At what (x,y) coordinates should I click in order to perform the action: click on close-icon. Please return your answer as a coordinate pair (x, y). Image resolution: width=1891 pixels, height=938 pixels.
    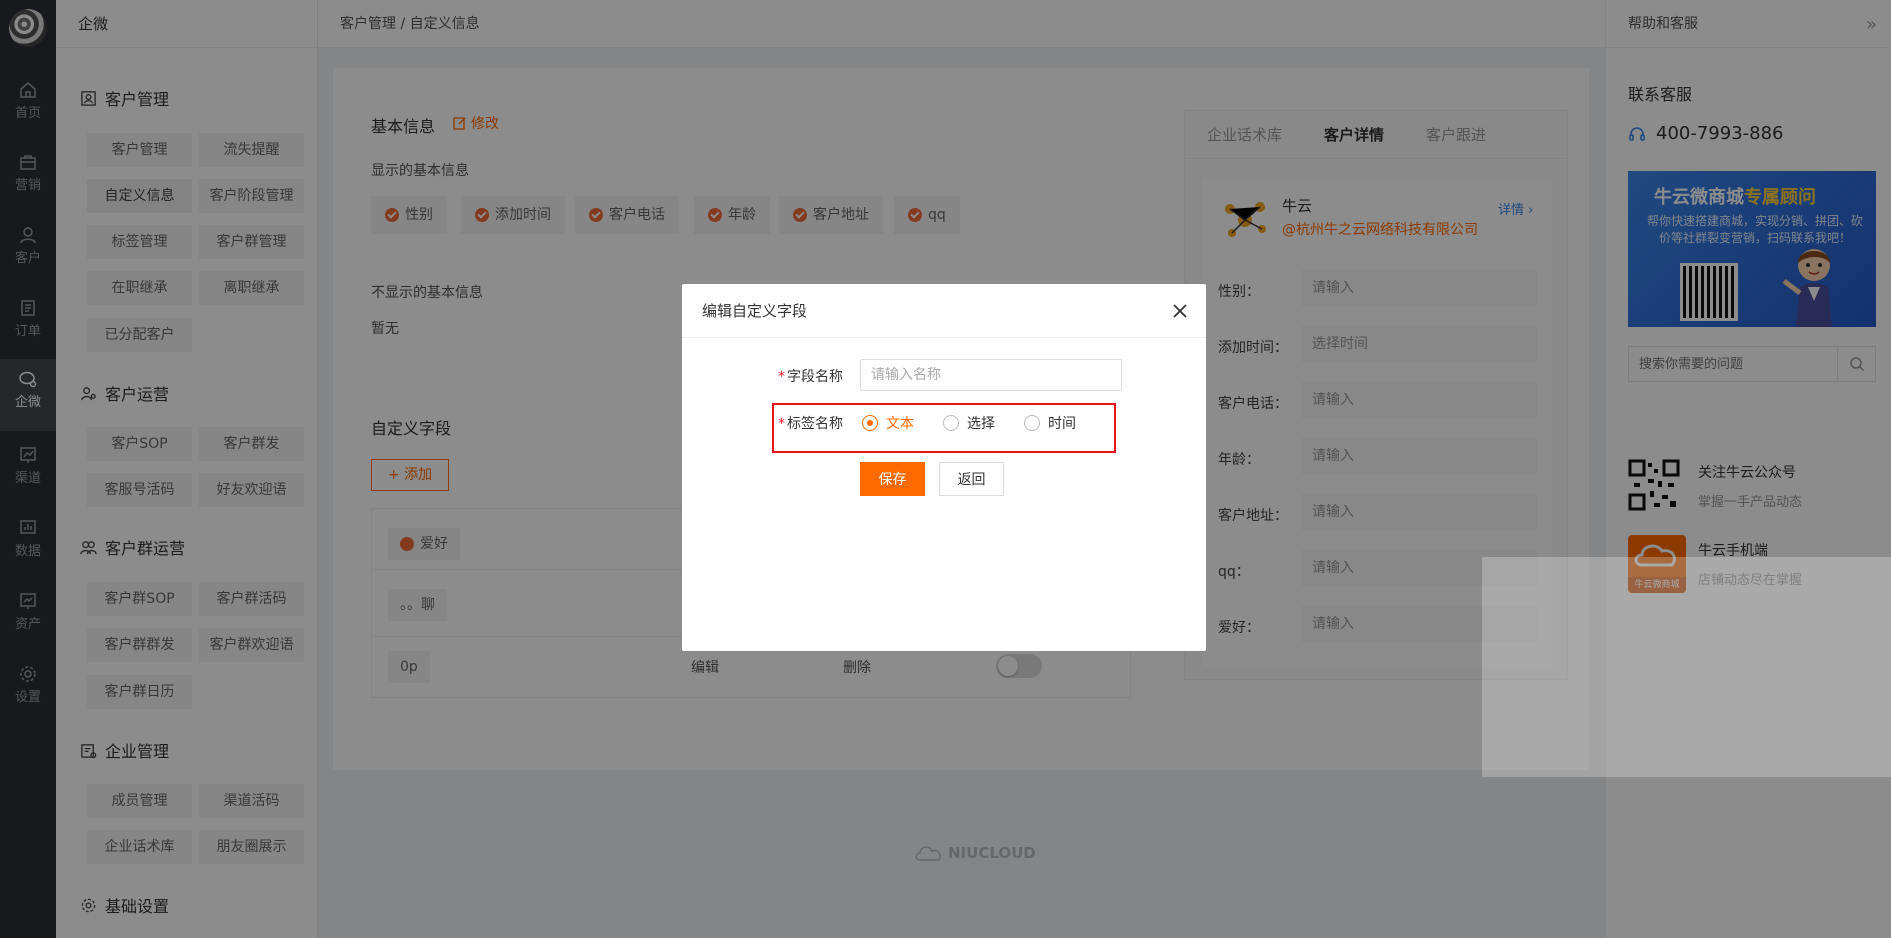
    Looking at the image, I should click on (1180, 311).